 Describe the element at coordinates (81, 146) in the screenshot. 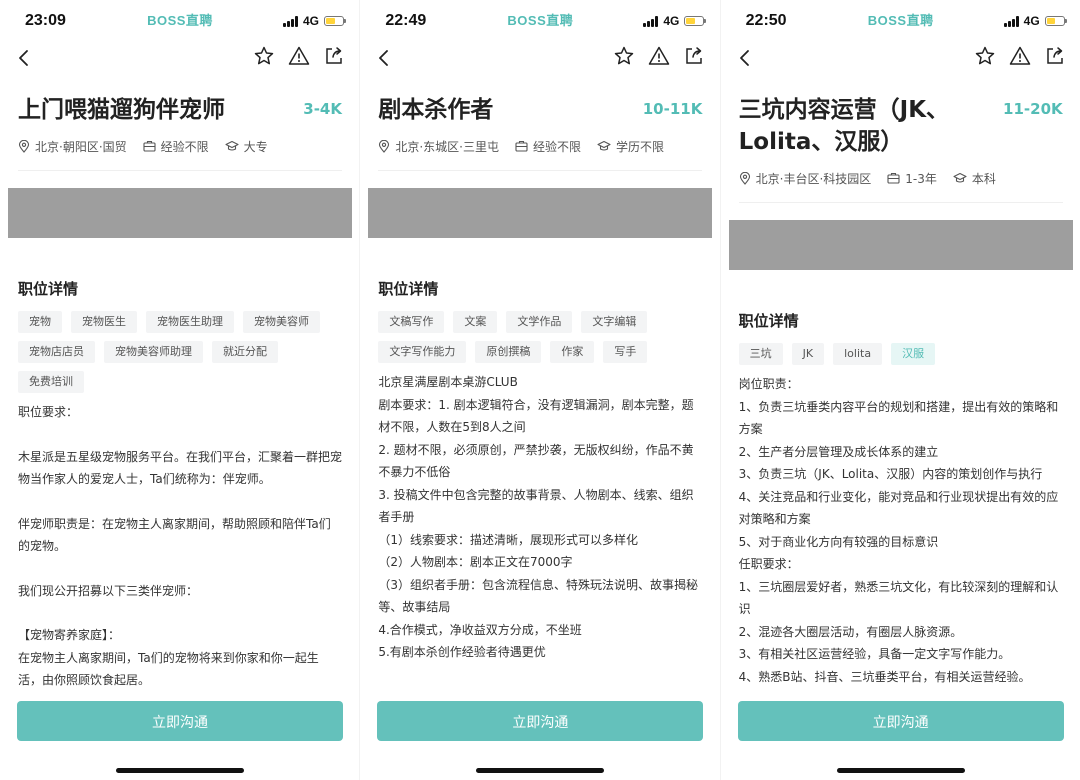

I see `location: 北京·朝阳区·国贸` at that location.